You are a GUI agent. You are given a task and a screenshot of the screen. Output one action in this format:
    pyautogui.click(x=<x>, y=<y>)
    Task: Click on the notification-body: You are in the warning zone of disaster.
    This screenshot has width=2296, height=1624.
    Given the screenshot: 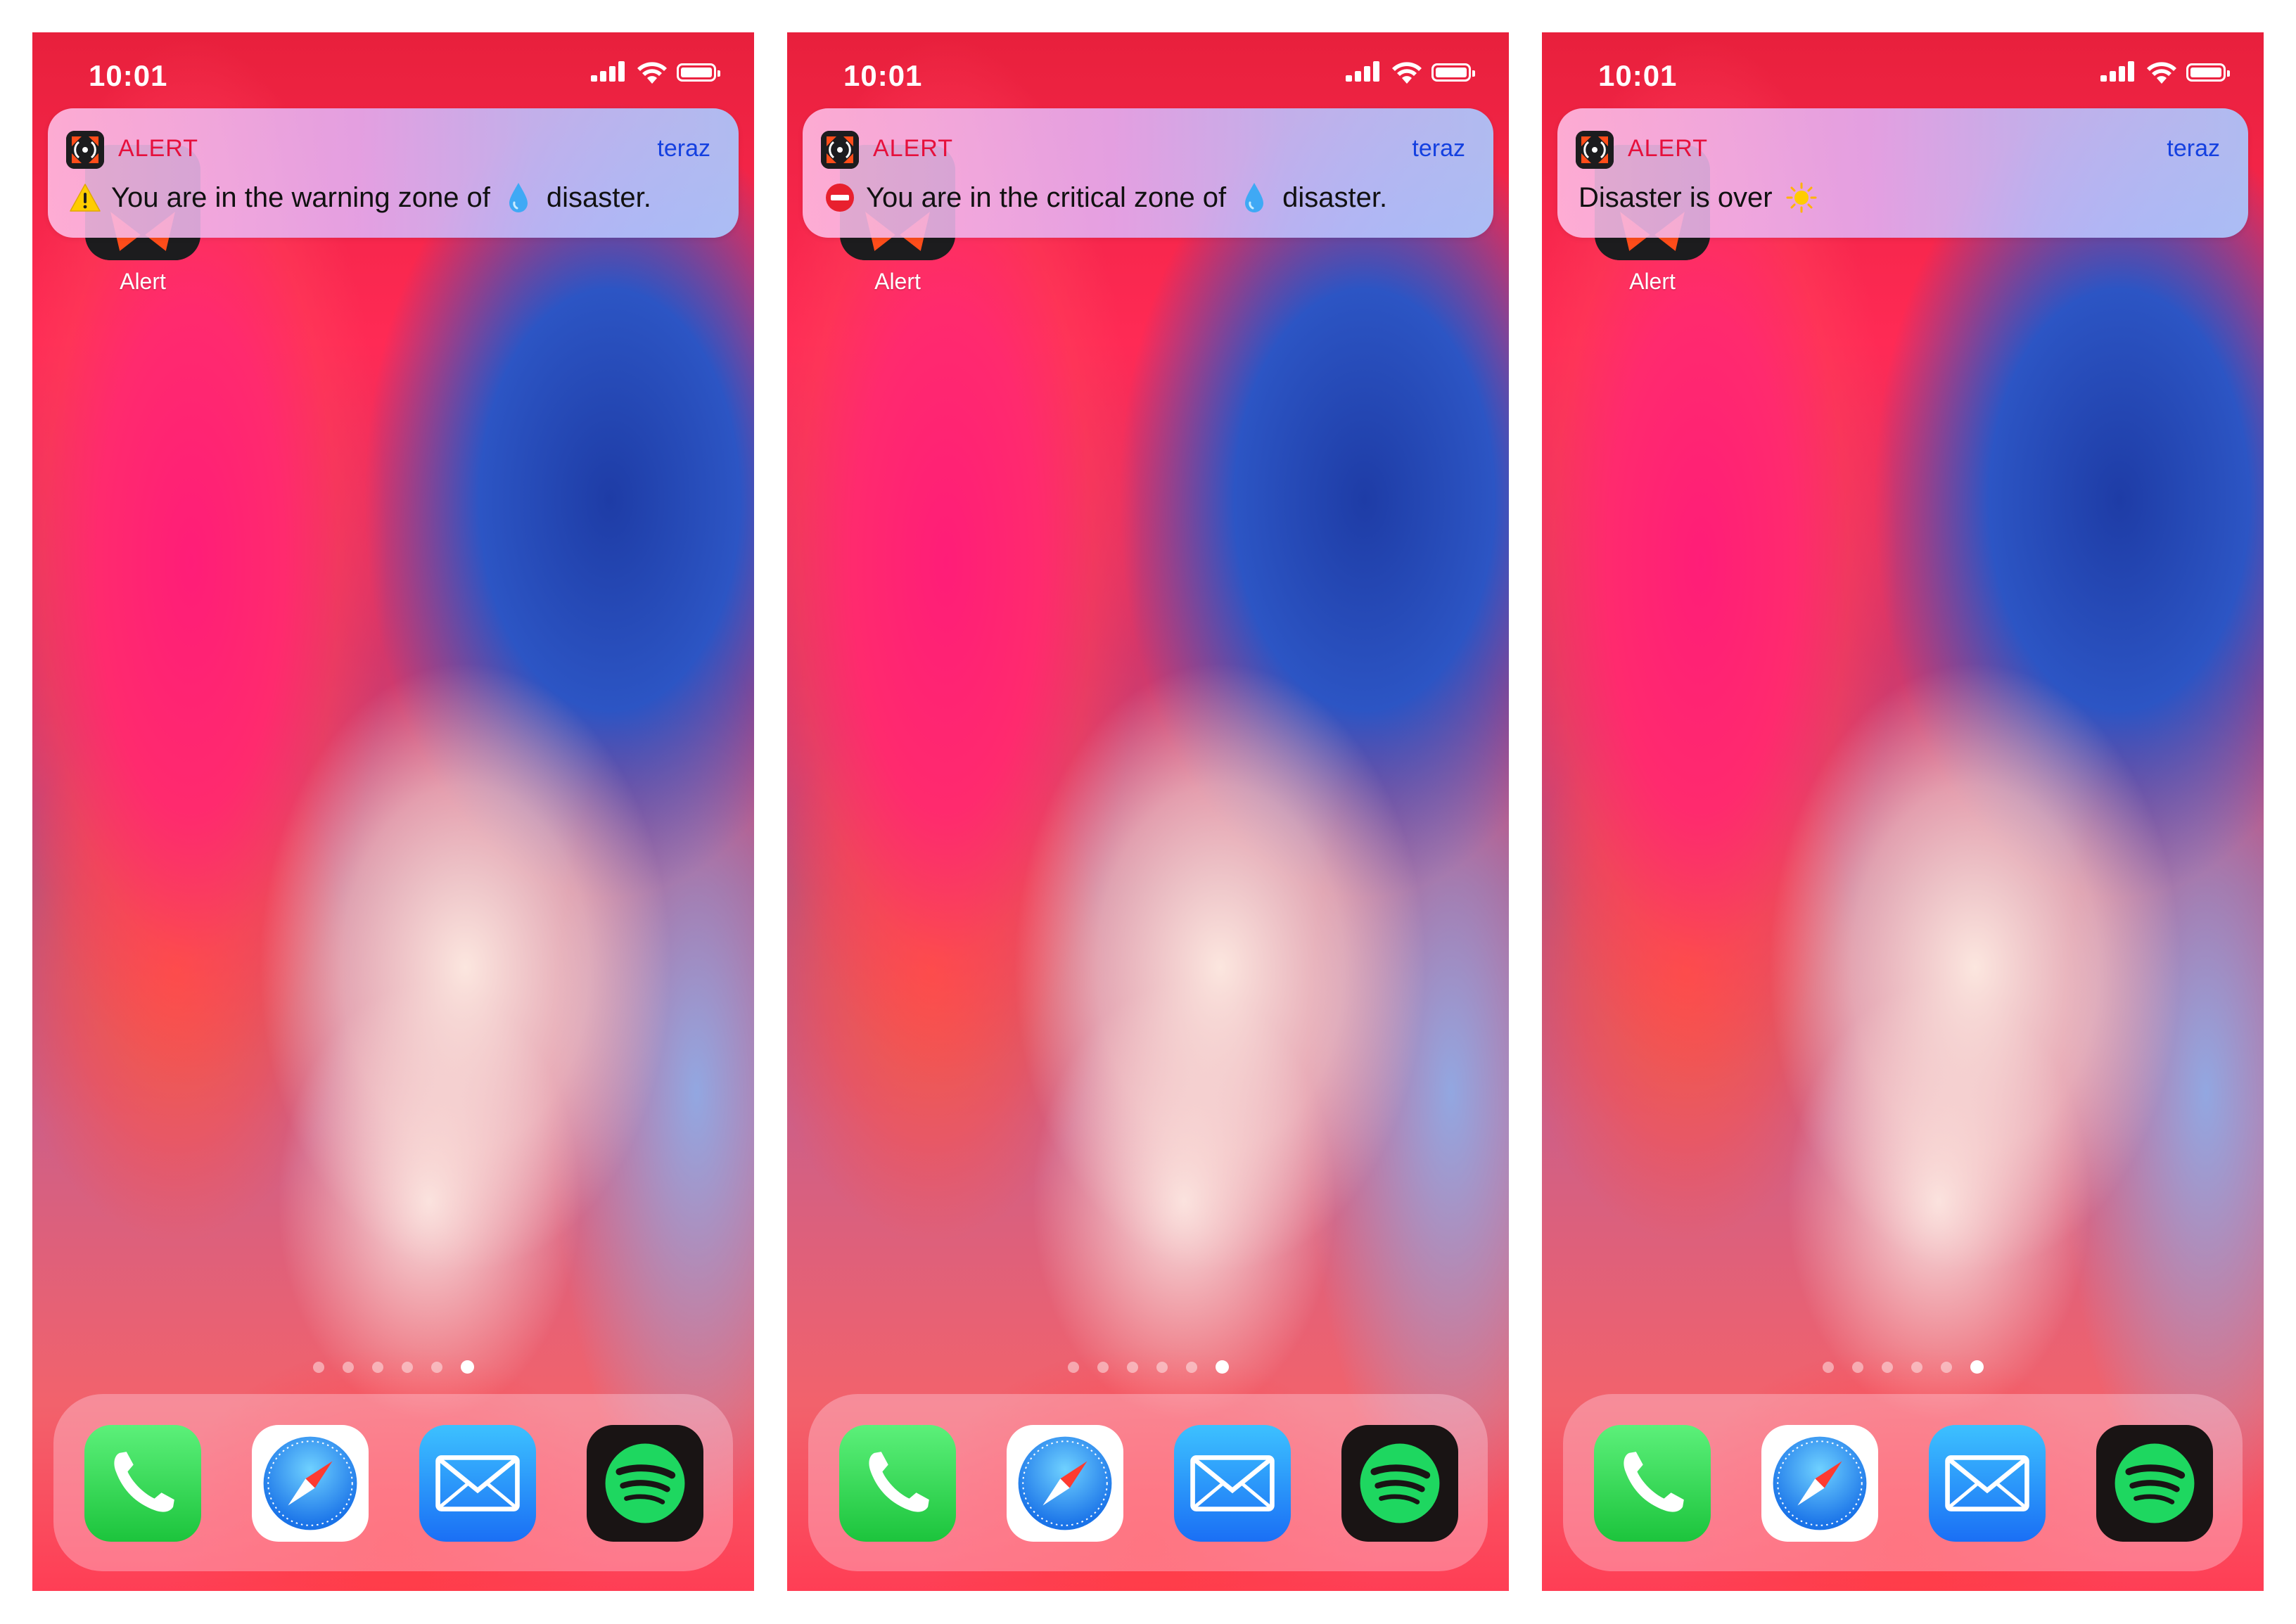 What is the action you would take?
    pyautogui.click(x=360, y=198)
    